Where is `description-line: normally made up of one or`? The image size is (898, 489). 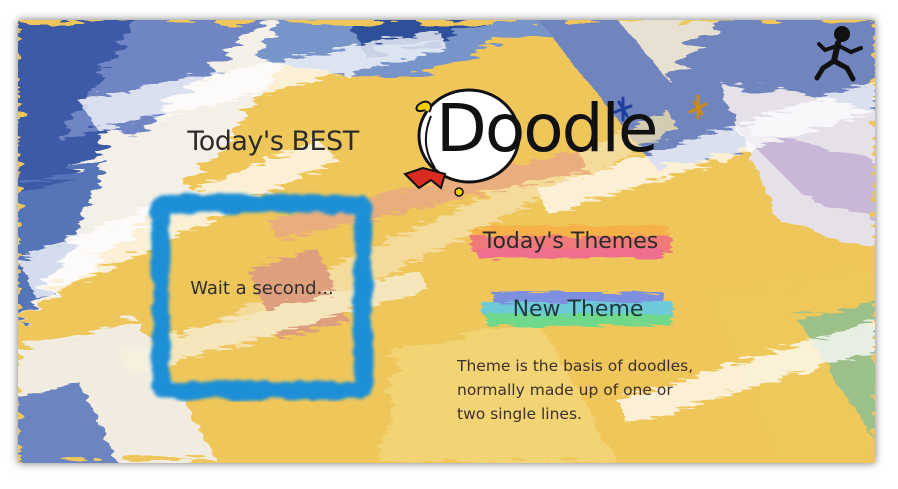 description-line: normally made up of one or is located at coordinates (565, 390).